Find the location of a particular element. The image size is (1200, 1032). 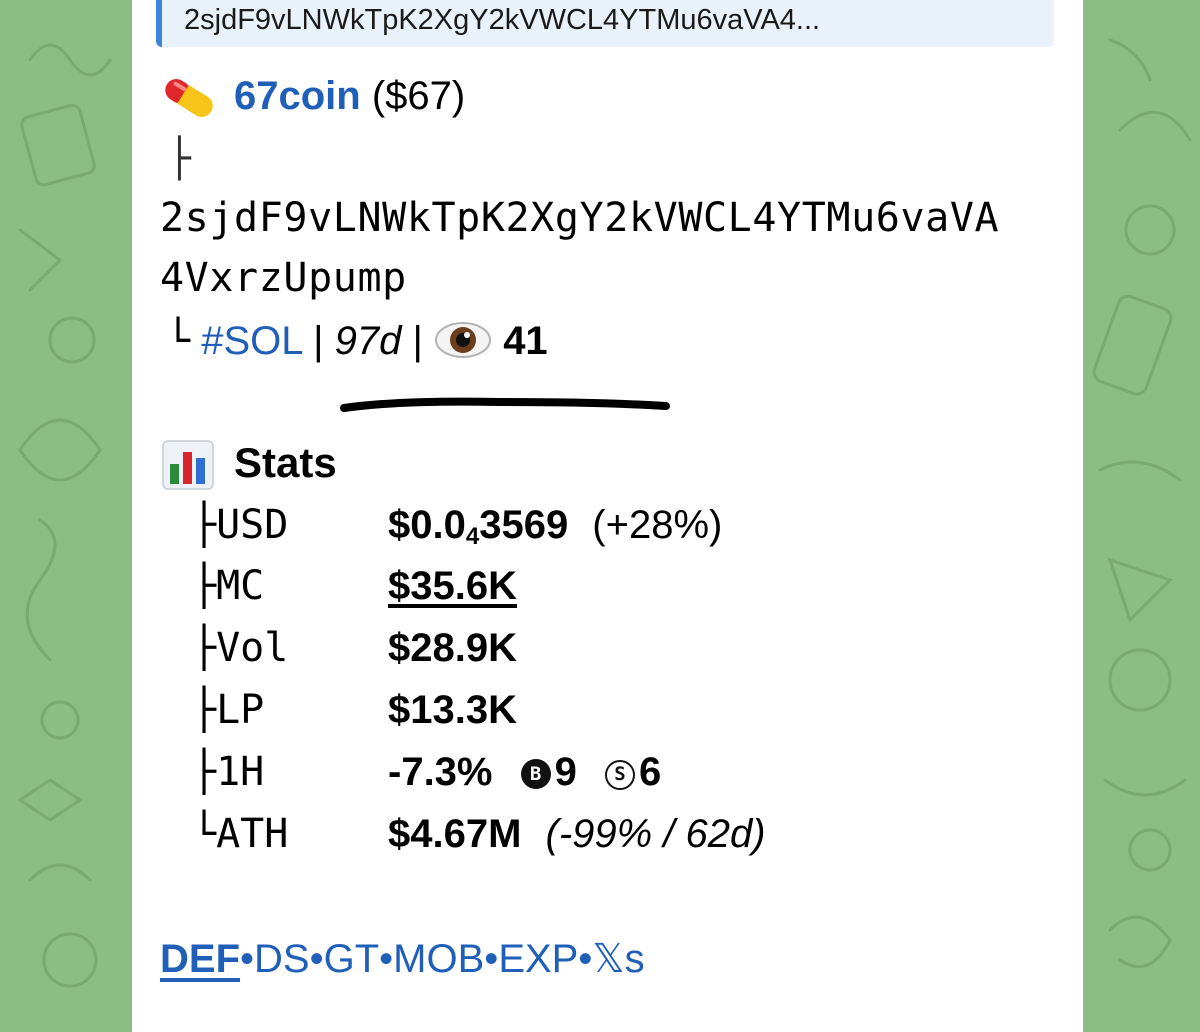

chain-hashtag: #SOL is located at coordinates (251, 341).